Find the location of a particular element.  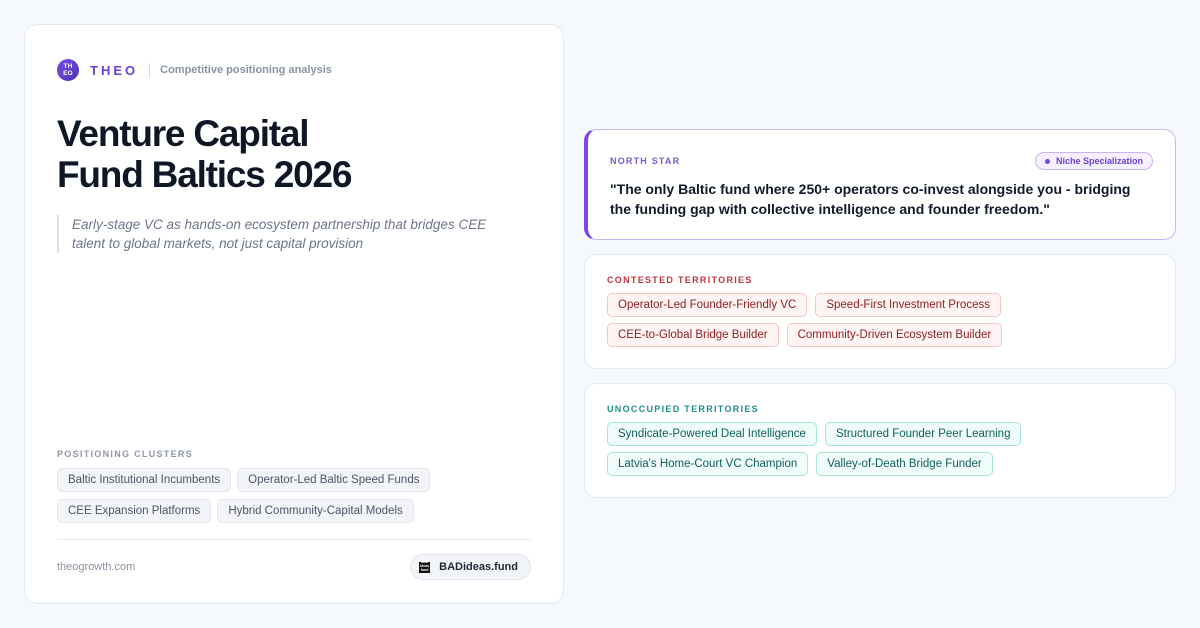

north-star-header: NORTH STAR Niche Specialization is located at coordinates (881, 161).